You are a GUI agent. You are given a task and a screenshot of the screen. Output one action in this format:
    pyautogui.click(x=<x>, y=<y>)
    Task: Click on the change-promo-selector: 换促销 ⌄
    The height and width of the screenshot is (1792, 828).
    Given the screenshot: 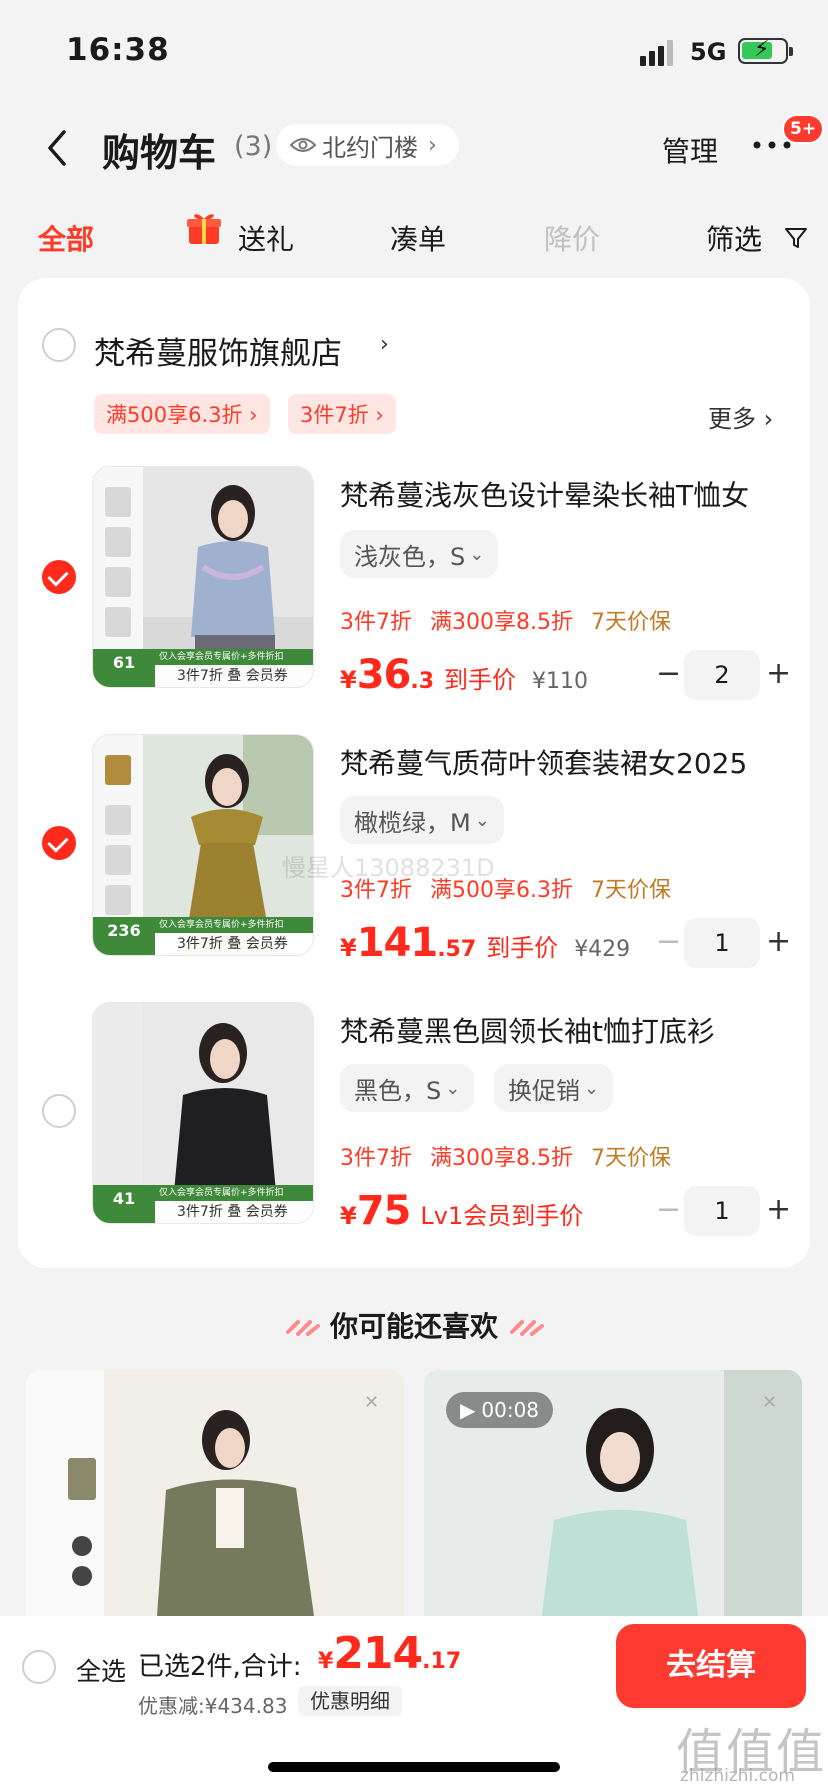 What is the action you would take?
    pyautogui.click(x=554, y=1088)
    